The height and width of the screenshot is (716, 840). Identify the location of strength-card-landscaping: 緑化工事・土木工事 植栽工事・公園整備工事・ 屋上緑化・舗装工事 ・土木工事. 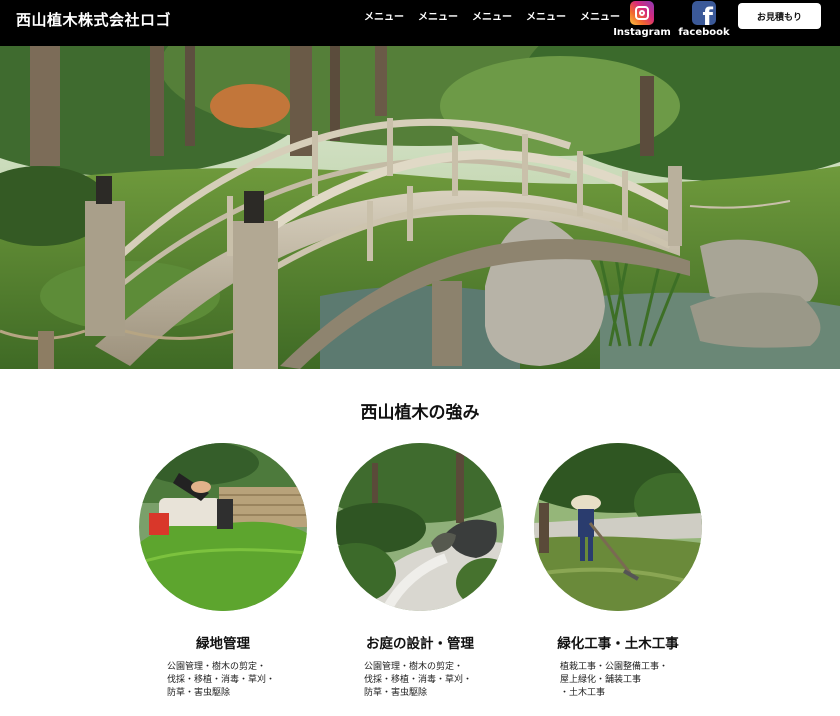
(618, 571).